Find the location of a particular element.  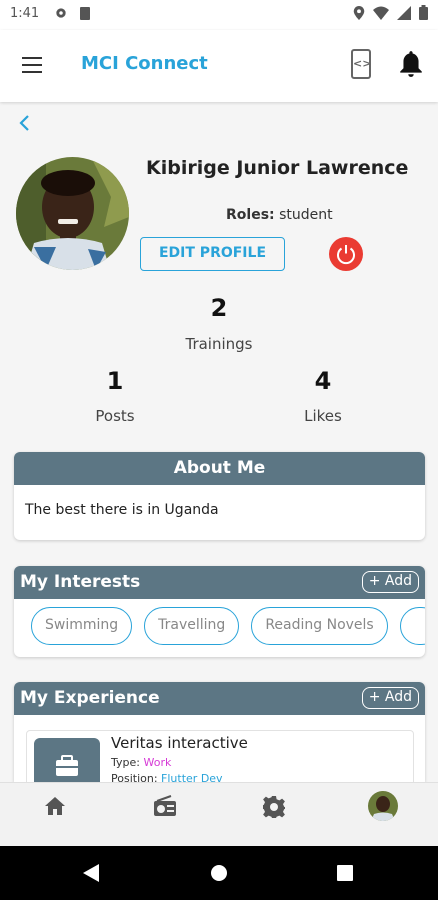

bell-icon is located at coordinates (411, 66).